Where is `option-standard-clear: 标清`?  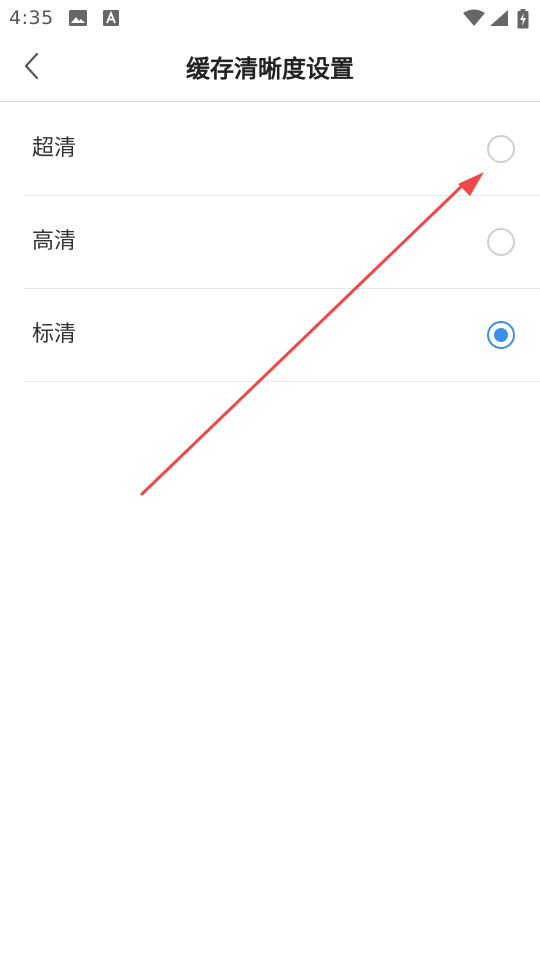 option-standard-clear: 标清 is located at coordinates (282, 335).